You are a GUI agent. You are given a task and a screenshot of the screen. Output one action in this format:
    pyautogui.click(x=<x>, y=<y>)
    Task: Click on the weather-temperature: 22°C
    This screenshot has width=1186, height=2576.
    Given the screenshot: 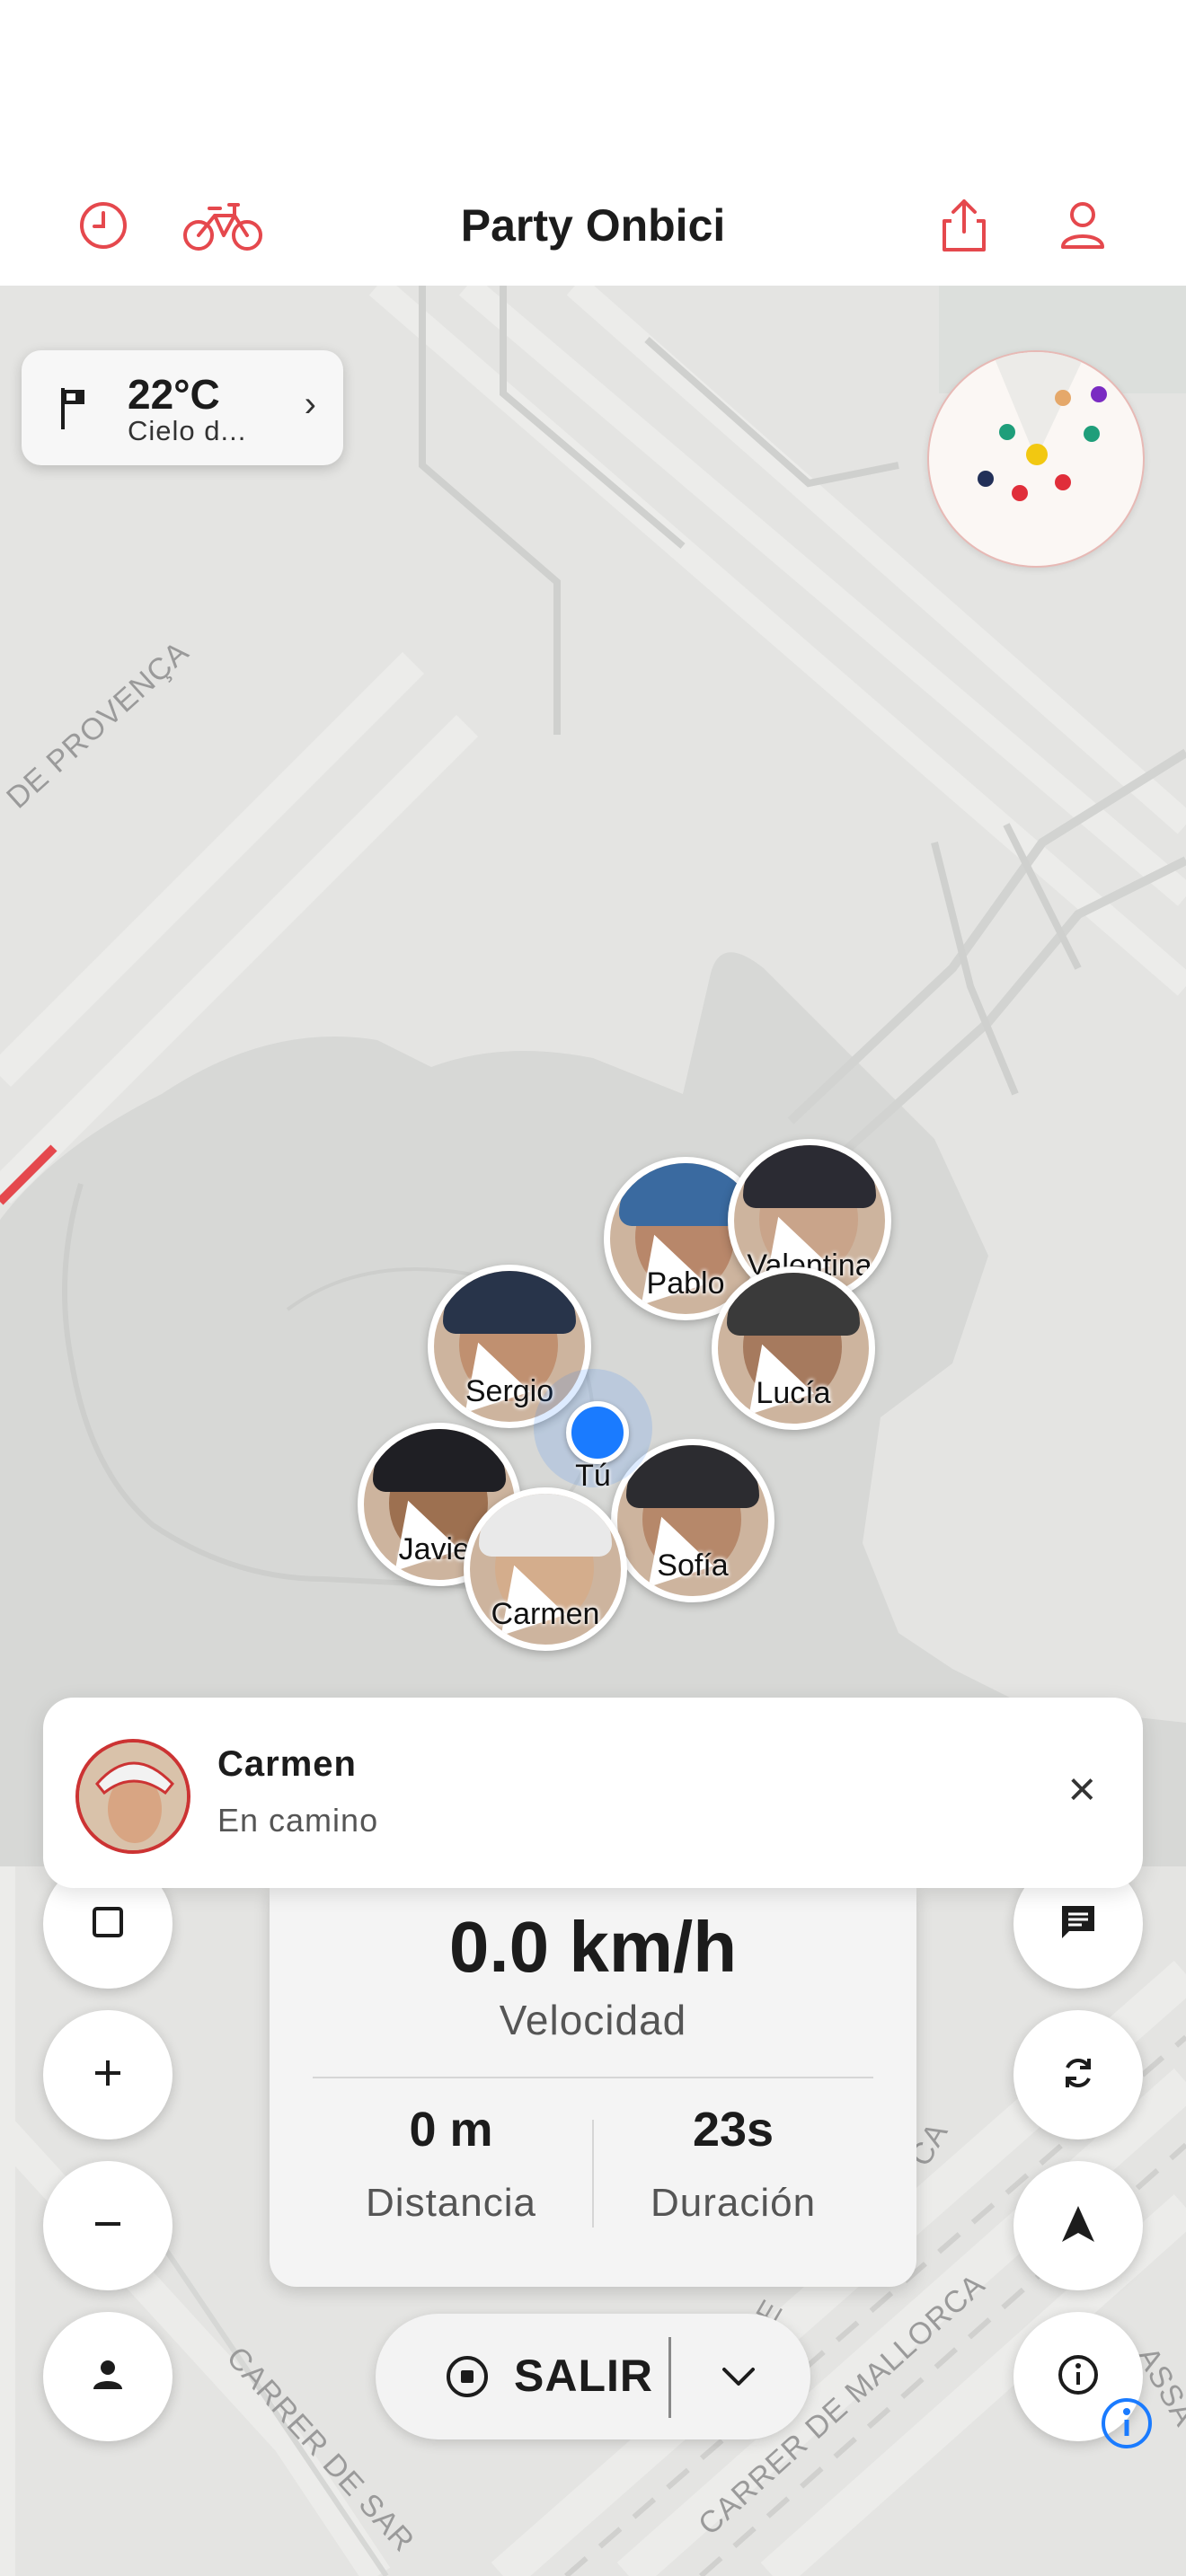 What is the action you would take?
    pyautogui.click(x=174, y=394)
    